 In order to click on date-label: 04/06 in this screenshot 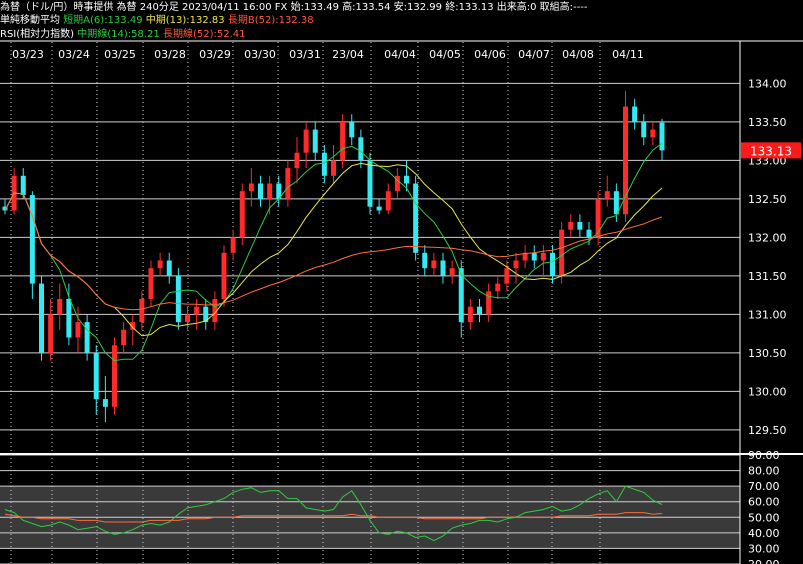, I will do `click(490, 54)`.